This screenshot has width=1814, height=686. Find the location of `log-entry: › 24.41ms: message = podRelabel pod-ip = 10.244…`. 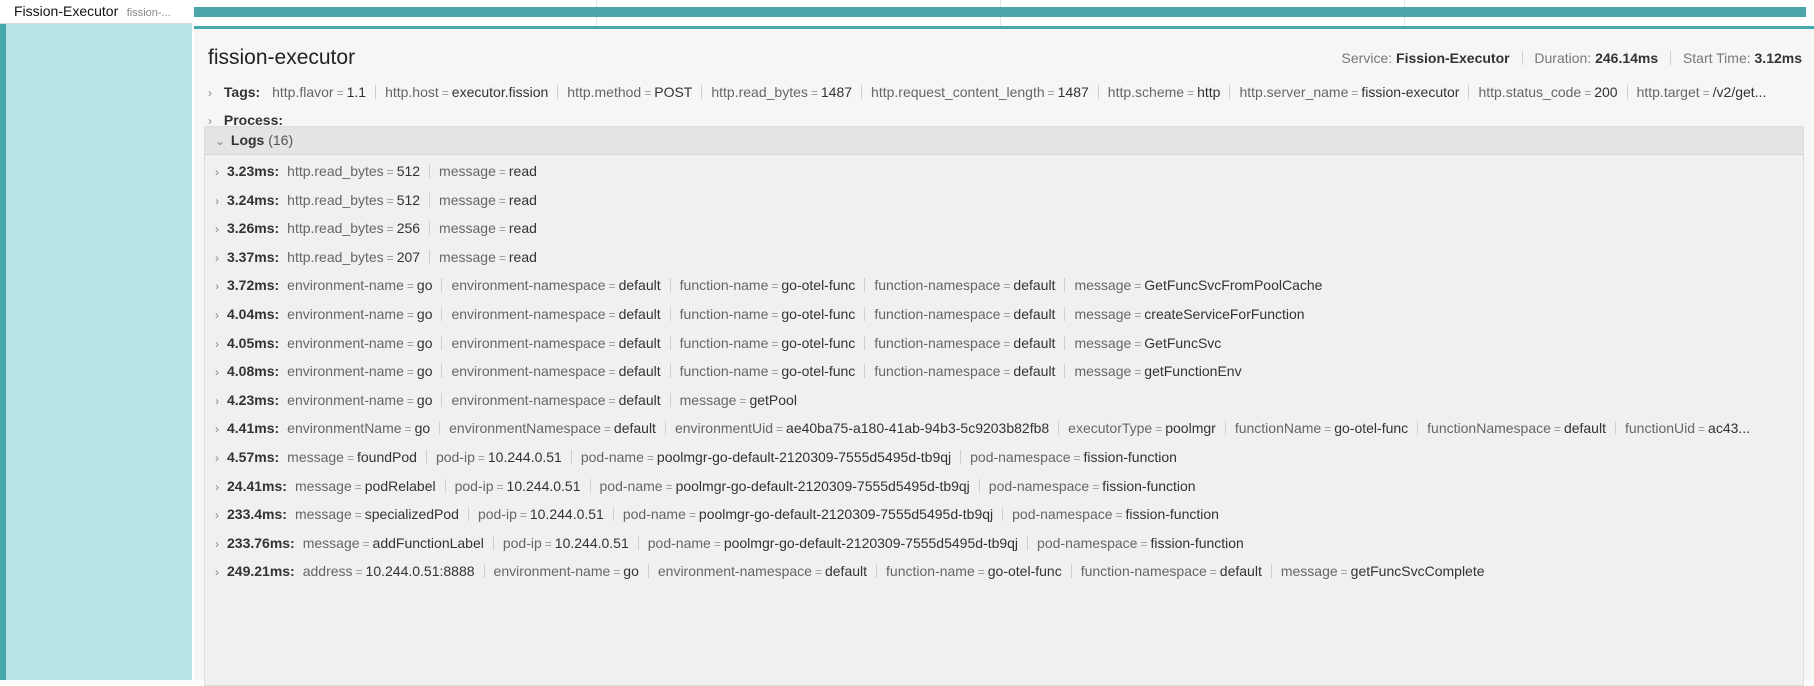

log-entry: › 24.41ms: message = podRelabel pod-ip = 10.244… is located at coordinates (1001, 489).